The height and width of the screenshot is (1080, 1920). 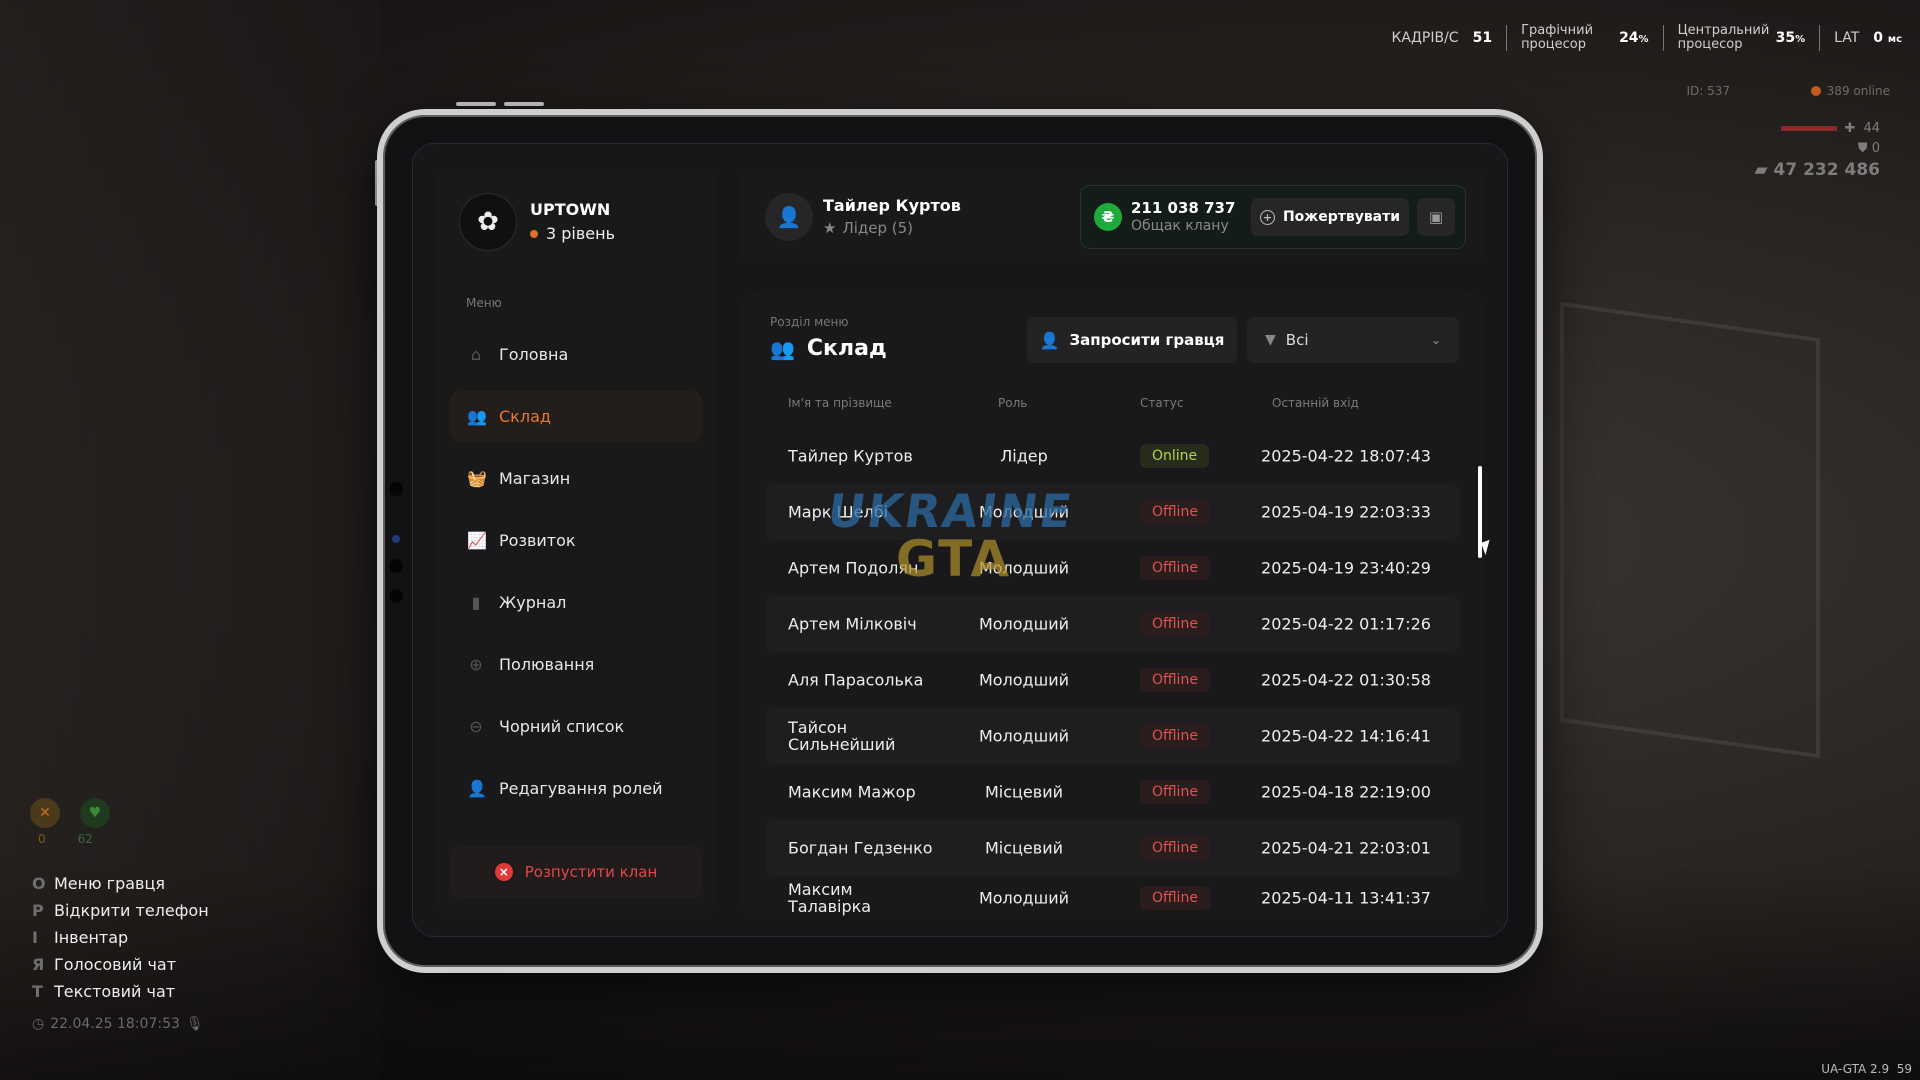 What do you see at coordinates (1175, 456) in the screenshot?
I see `status-badge: Online` at bounding box center [1175, 456].